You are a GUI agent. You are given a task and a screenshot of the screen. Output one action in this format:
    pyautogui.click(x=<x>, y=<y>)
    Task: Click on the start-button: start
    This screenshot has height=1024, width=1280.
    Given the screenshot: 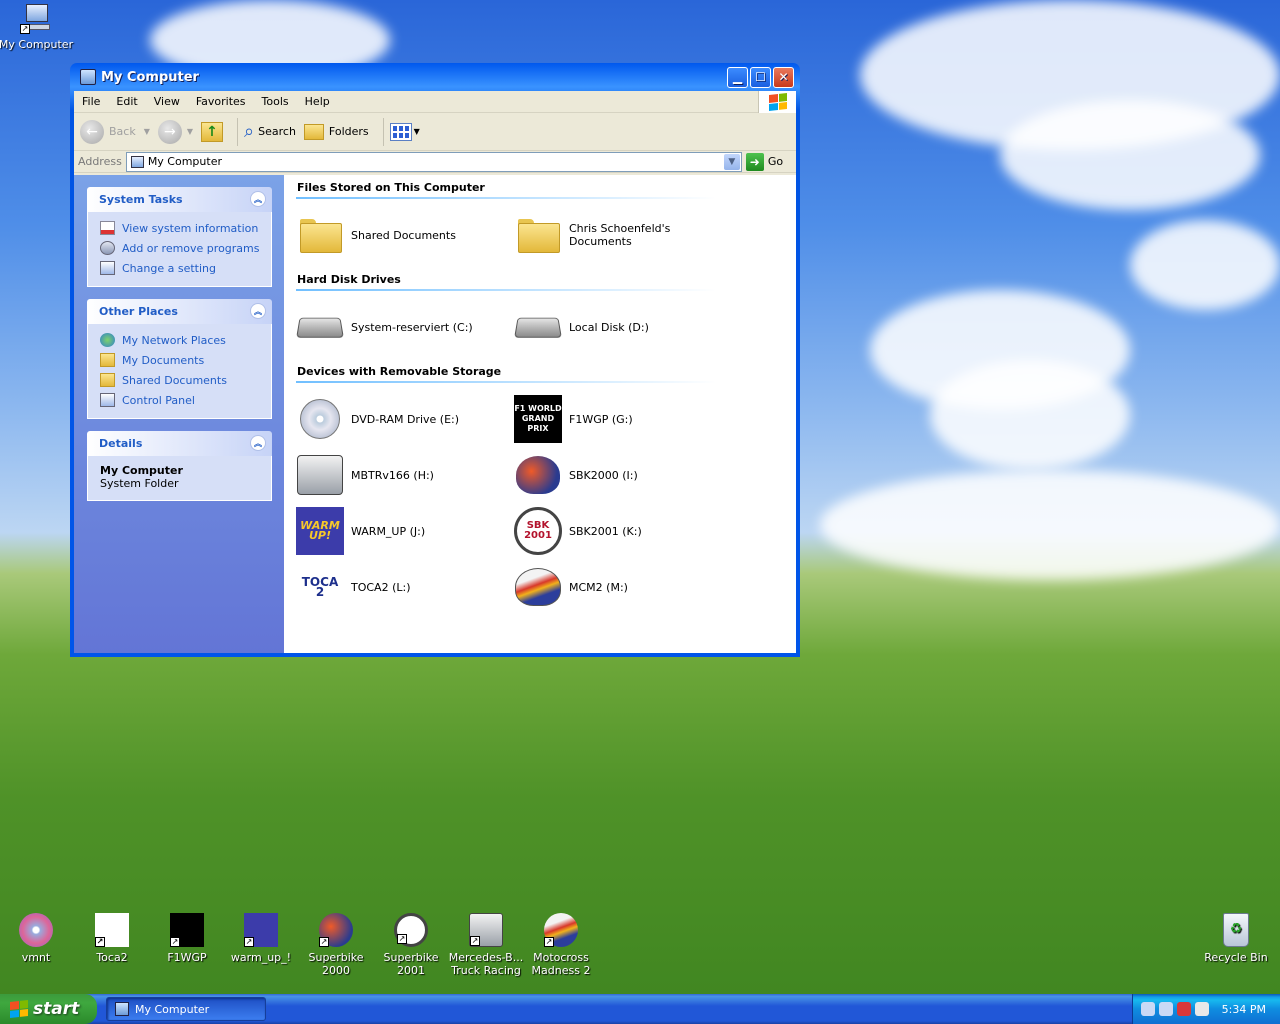 What is the action you would take?
    pyautogui.click(x=48, y=1009)
    